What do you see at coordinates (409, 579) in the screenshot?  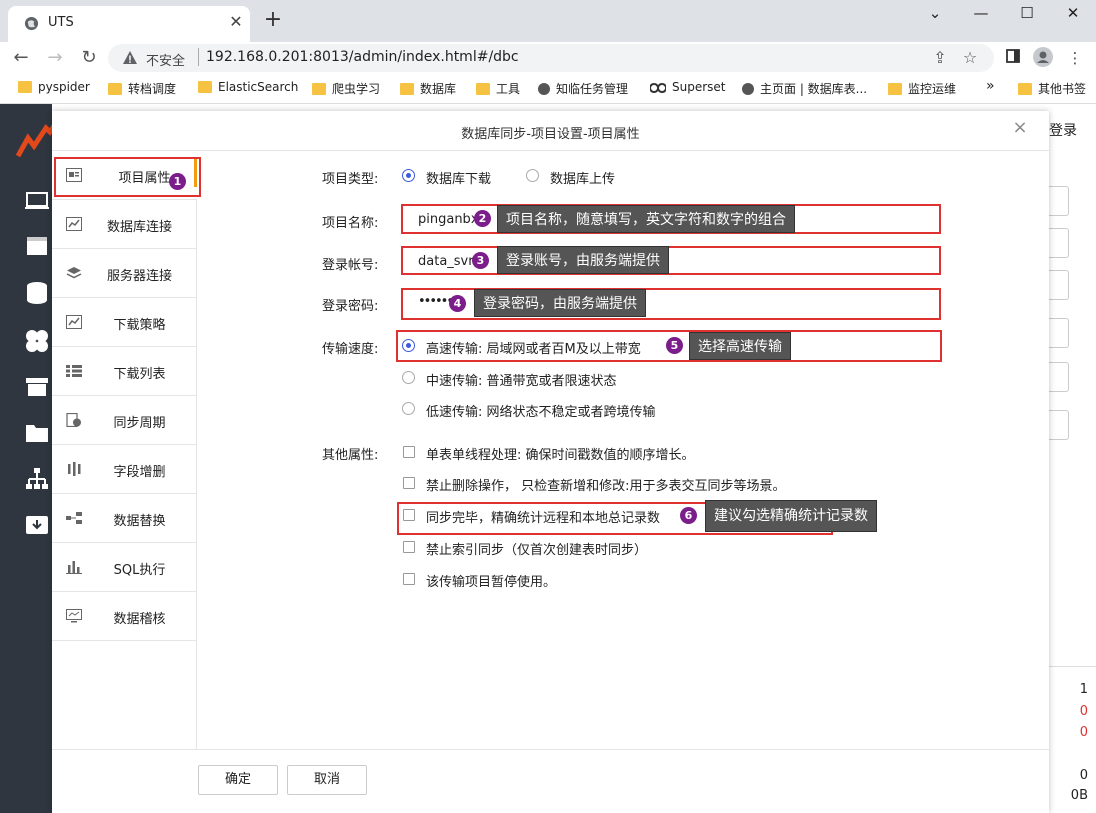 I see `checkbox-pause-project` at bounding box center [409, 579].